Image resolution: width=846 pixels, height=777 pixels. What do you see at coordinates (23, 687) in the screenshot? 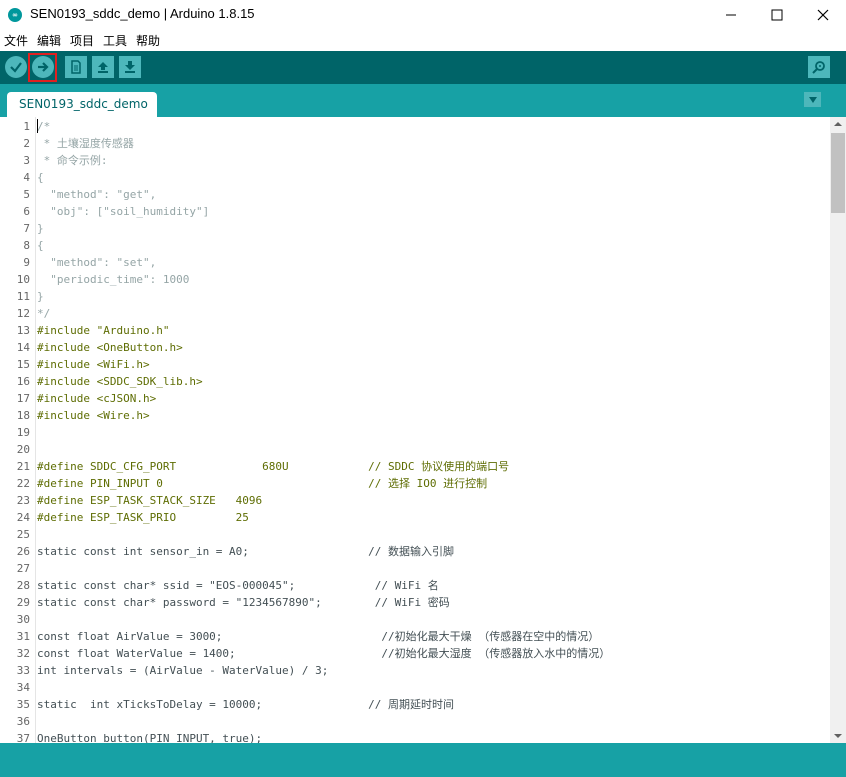
I see `line-number: 34` at bounding box center [23, 687].